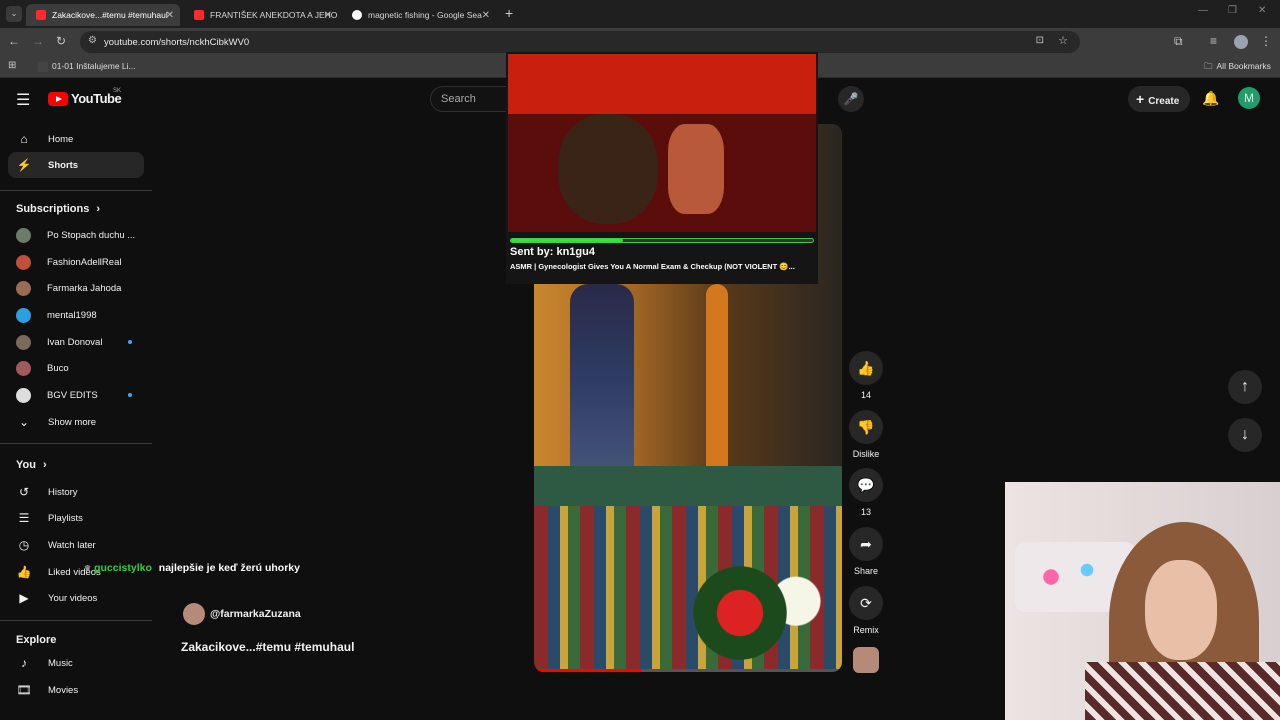 The image size is (1280, 720). Describe the element at coordinates (117, 91) in the screenshot. I see `region-code: SK` at that location.